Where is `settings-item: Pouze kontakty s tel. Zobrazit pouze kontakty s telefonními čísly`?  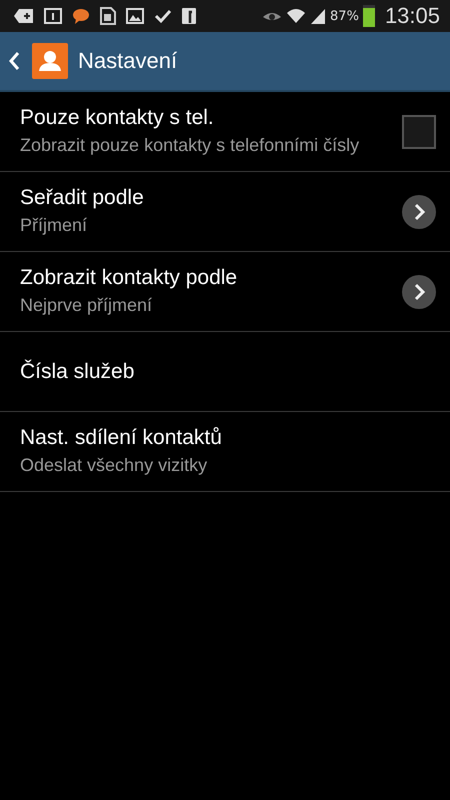
settings-item: Pouze kontakty s tel. Zobrazit pouze kontakty s telefonními čísly is located at coordinates (225, 132).